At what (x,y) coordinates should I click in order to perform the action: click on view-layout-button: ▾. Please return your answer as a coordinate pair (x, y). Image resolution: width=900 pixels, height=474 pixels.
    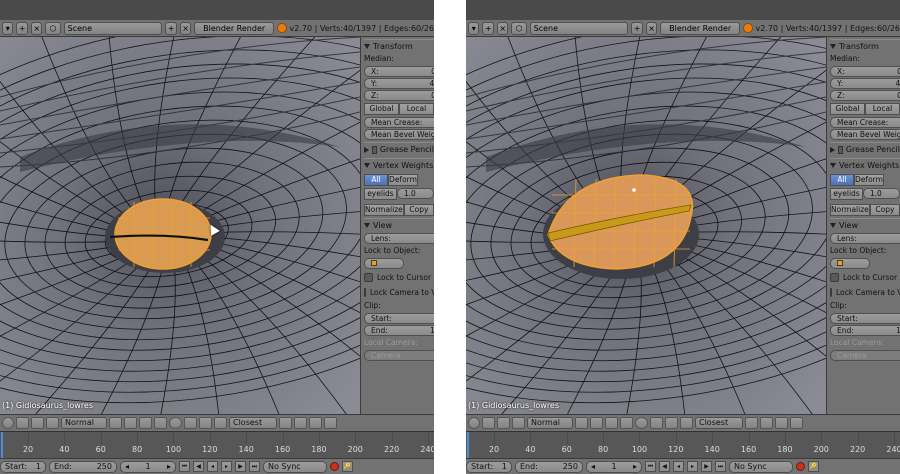
    Looking at the image, I should click on (474, 28).